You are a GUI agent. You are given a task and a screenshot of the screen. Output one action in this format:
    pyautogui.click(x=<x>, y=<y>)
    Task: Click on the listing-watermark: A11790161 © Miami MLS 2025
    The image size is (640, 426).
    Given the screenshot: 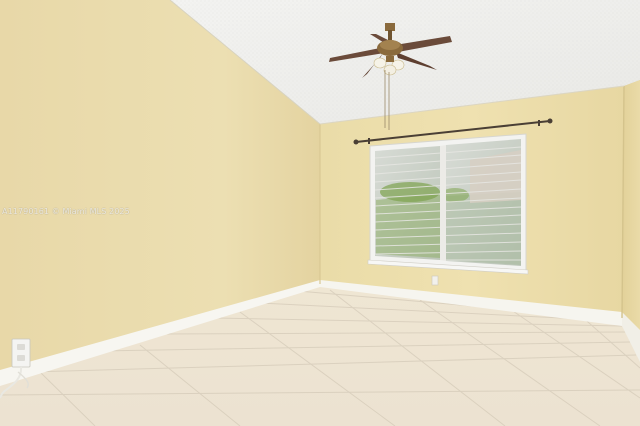 What is the action you would take?
    pyautogui.click(x=66, y=211)
    